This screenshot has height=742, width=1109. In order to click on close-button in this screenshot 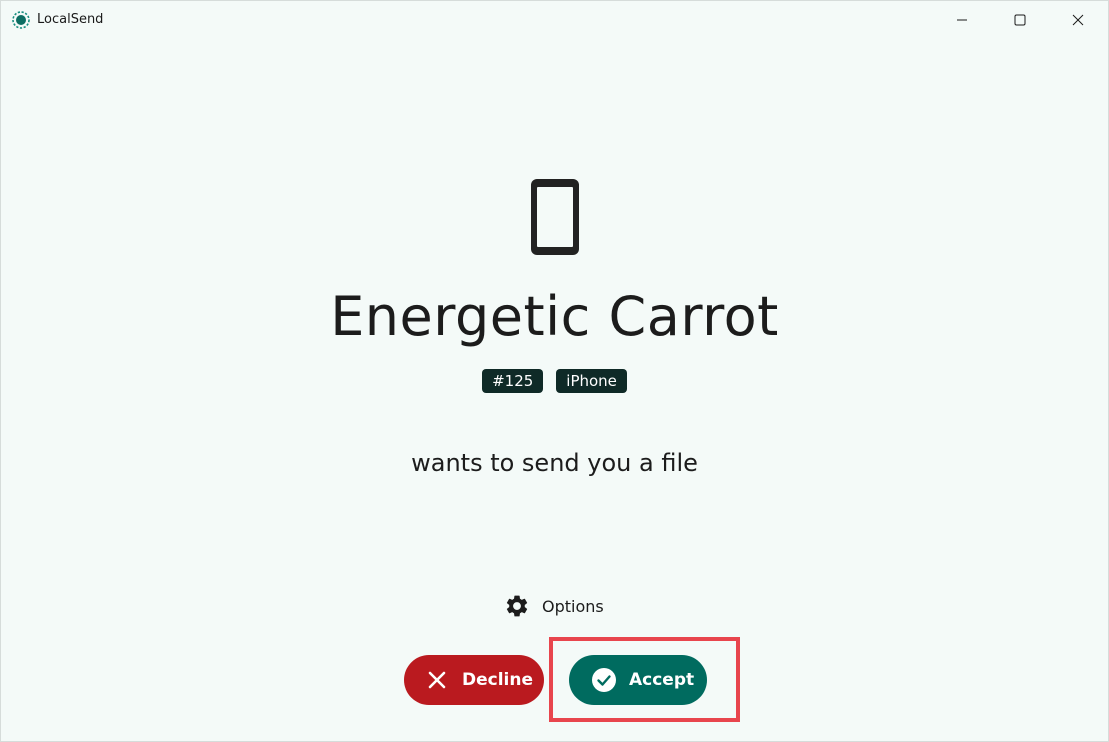, I will do `click(1078, 20)`.